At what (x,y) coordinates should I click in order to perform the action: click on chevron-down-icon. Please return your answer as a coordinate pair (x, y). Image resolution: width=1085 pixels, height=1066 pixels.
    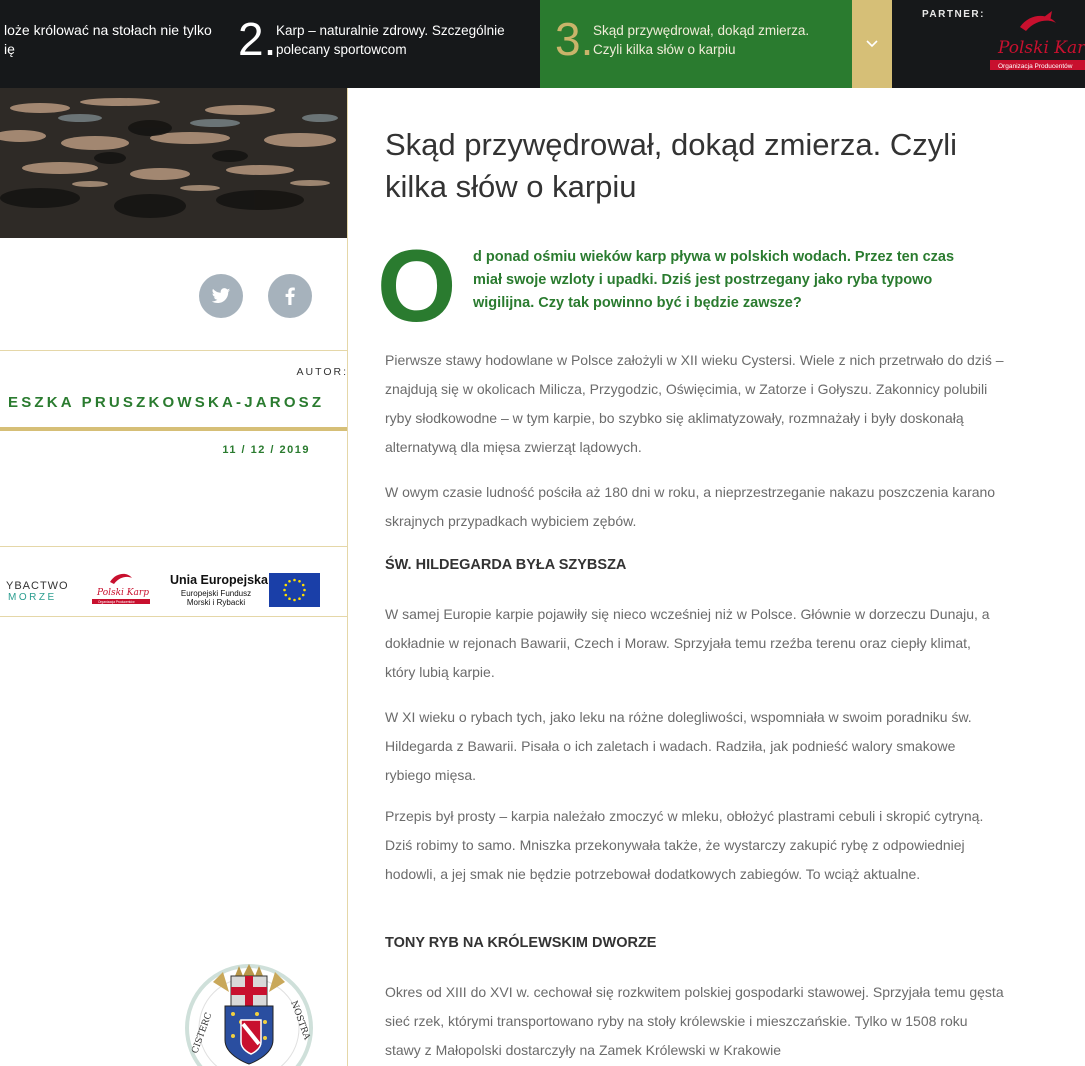
    Looking at the image, I should click on (872, 44).